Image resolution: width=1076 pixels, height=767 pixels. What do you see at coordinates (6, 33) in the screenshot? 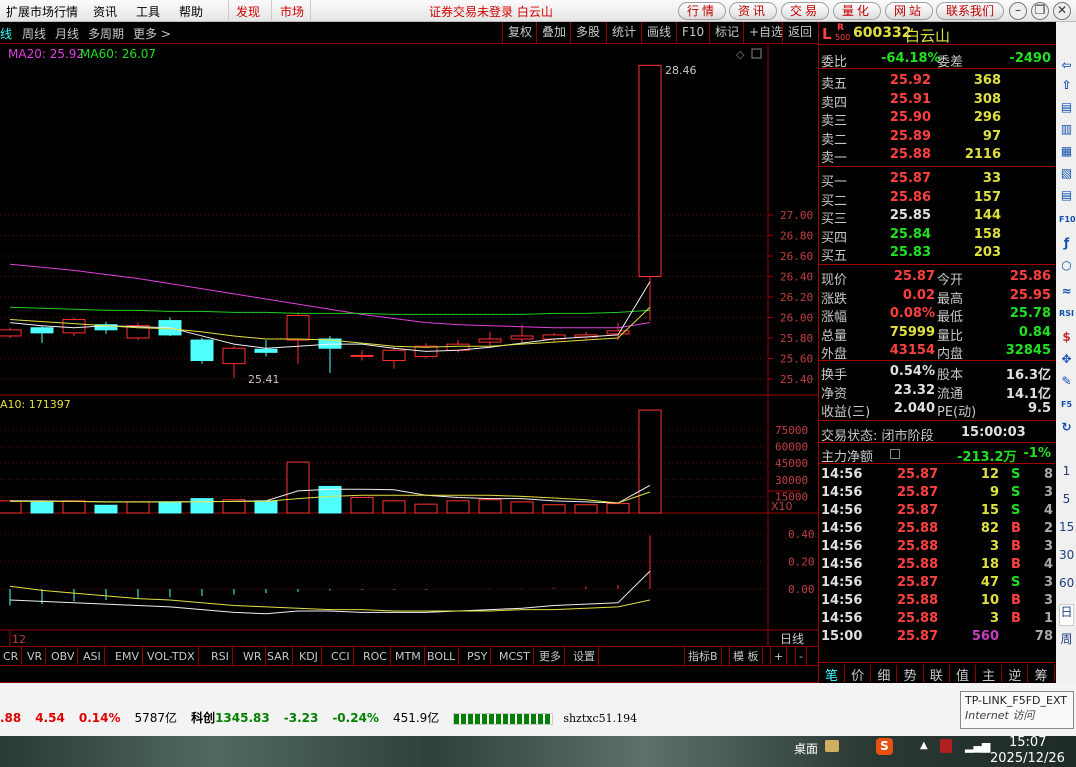
I see `tab-daily: 线` at bounding box center [6, 33].